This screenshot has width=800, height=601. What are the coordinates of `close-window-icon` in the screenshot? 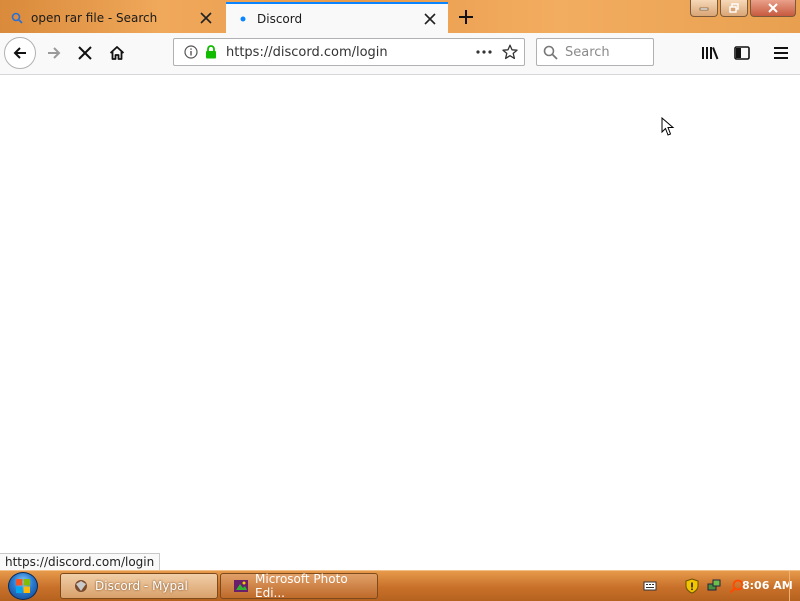 It's located at (773, 8).